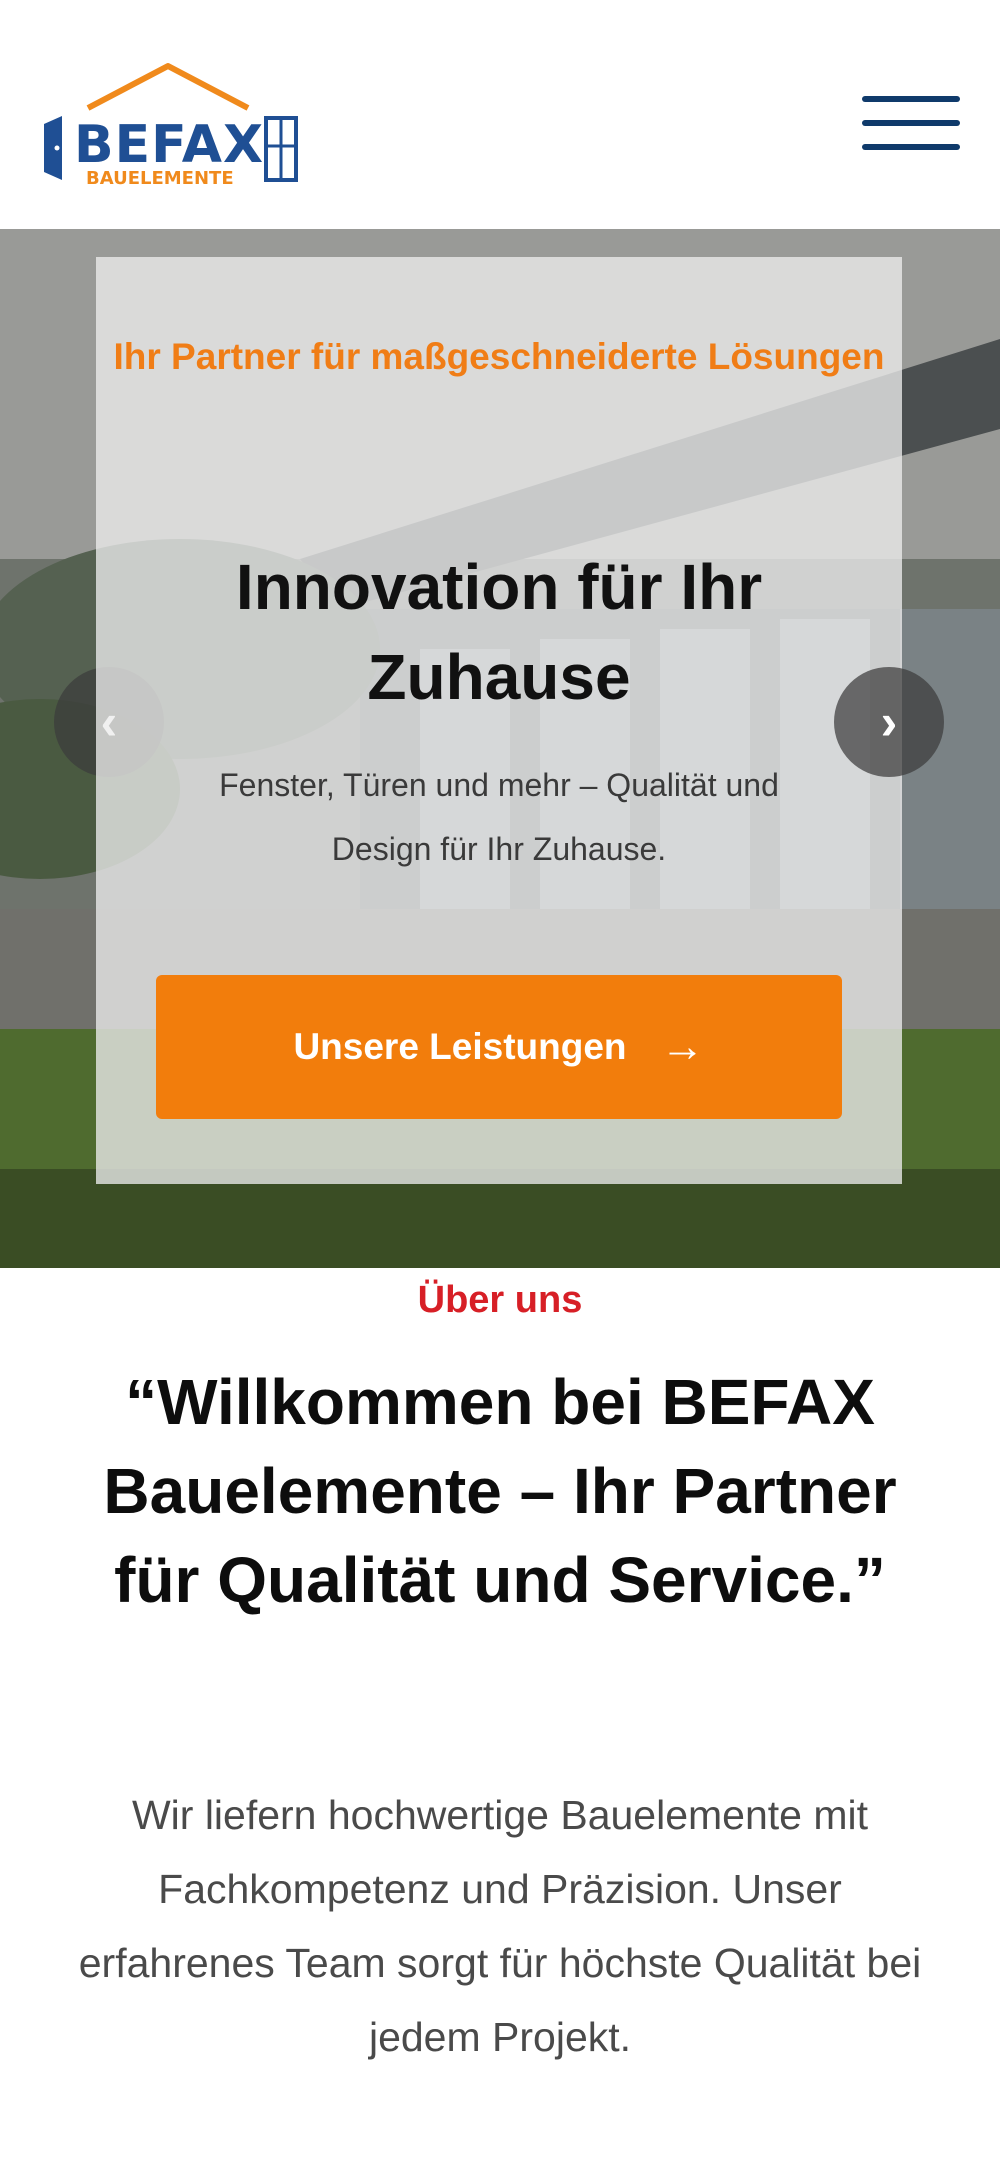 This screenshot has width=1000, height=2167. Describe the element at coordinates (682, 1046) in the screenshot. I see `arrow-right-icon: →` at that location.